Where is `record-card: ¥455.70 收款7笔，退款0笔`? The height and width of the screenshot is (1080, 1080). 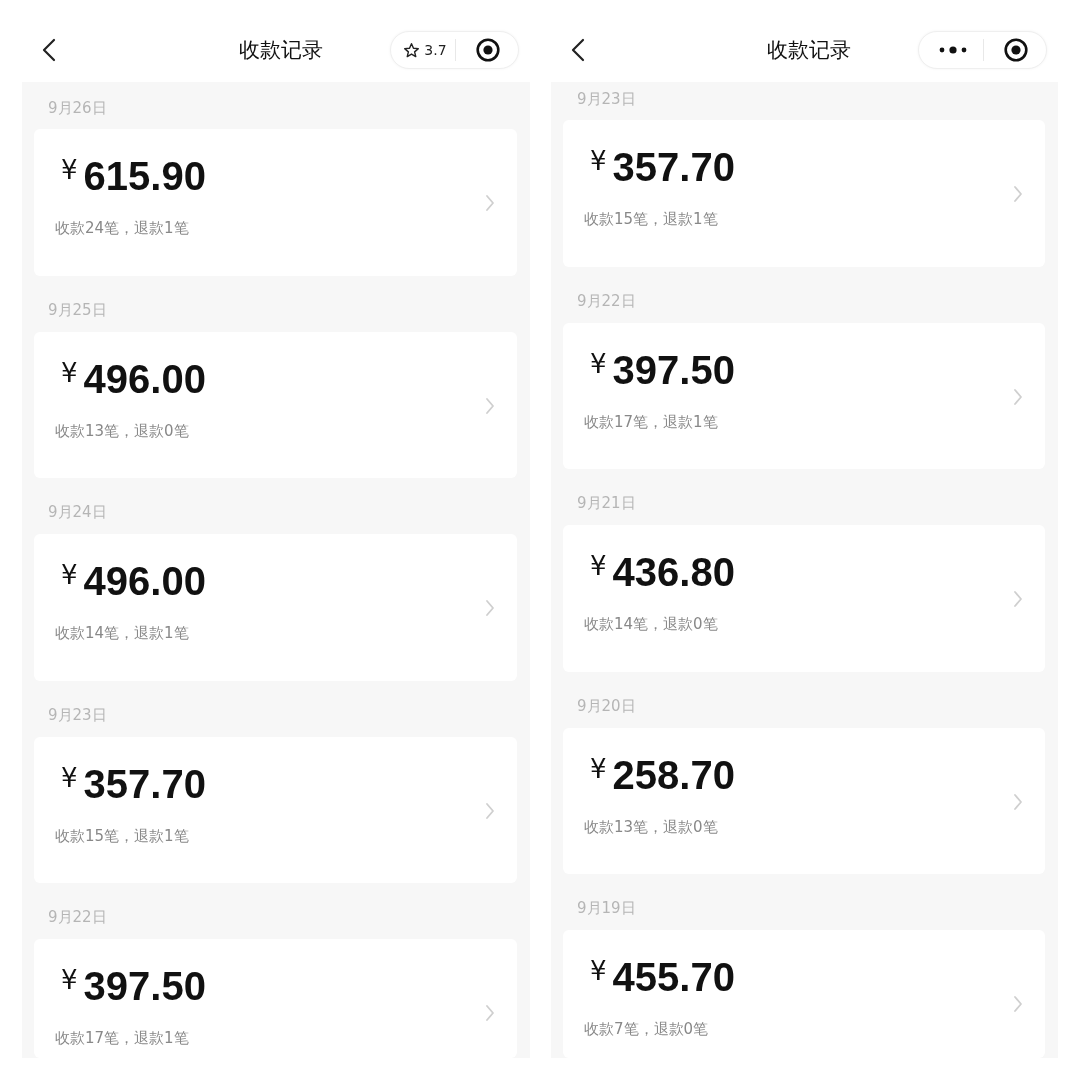 record-card: ¥455.70 收款7笔，退款0笔 is located at coordinates (804, 994).